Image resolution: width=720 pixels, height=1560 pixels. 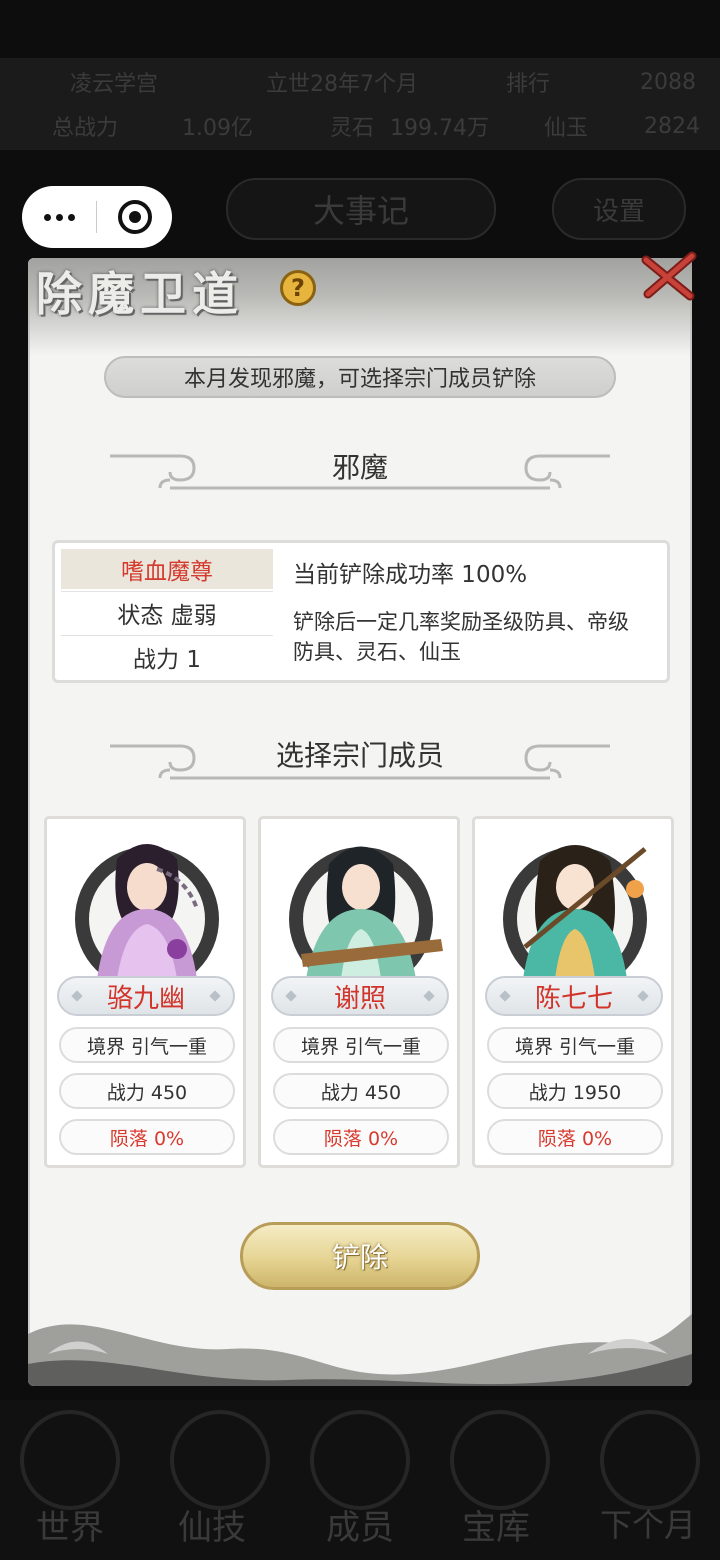 I want to click on bg-rank-value: 2088, so click(x=668, y=82).